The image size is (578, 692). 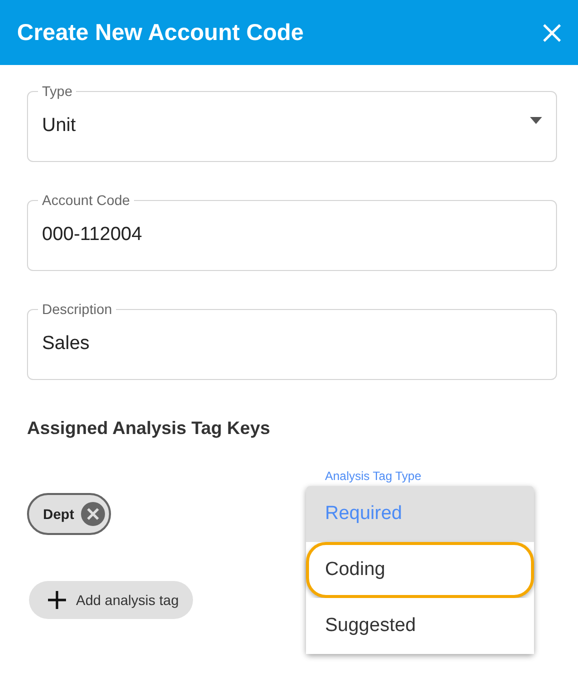 I want to click on field-label: Description, so click(x=77, y=309).